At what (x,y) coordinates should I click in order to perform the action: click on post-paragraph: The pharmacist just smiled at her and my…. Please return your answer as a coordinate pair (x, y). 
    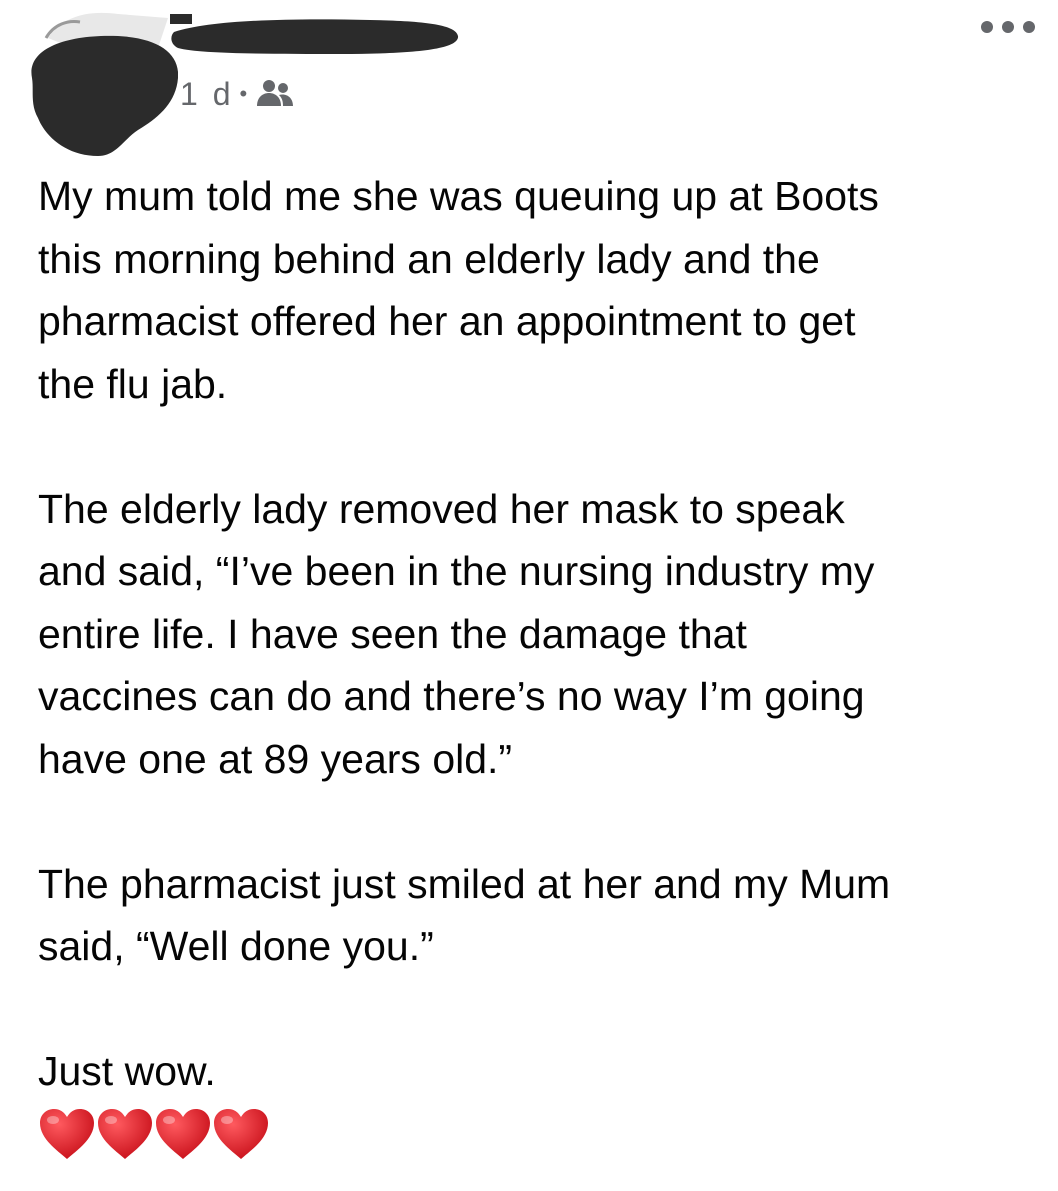
    Looking at the image, I should click on (464, 915).